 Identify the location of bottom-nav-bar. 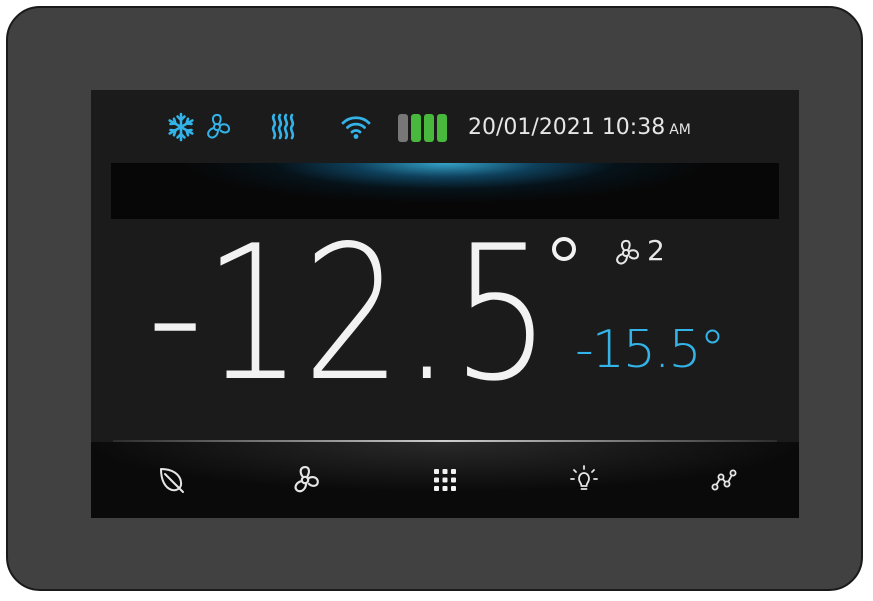
(445, 480).